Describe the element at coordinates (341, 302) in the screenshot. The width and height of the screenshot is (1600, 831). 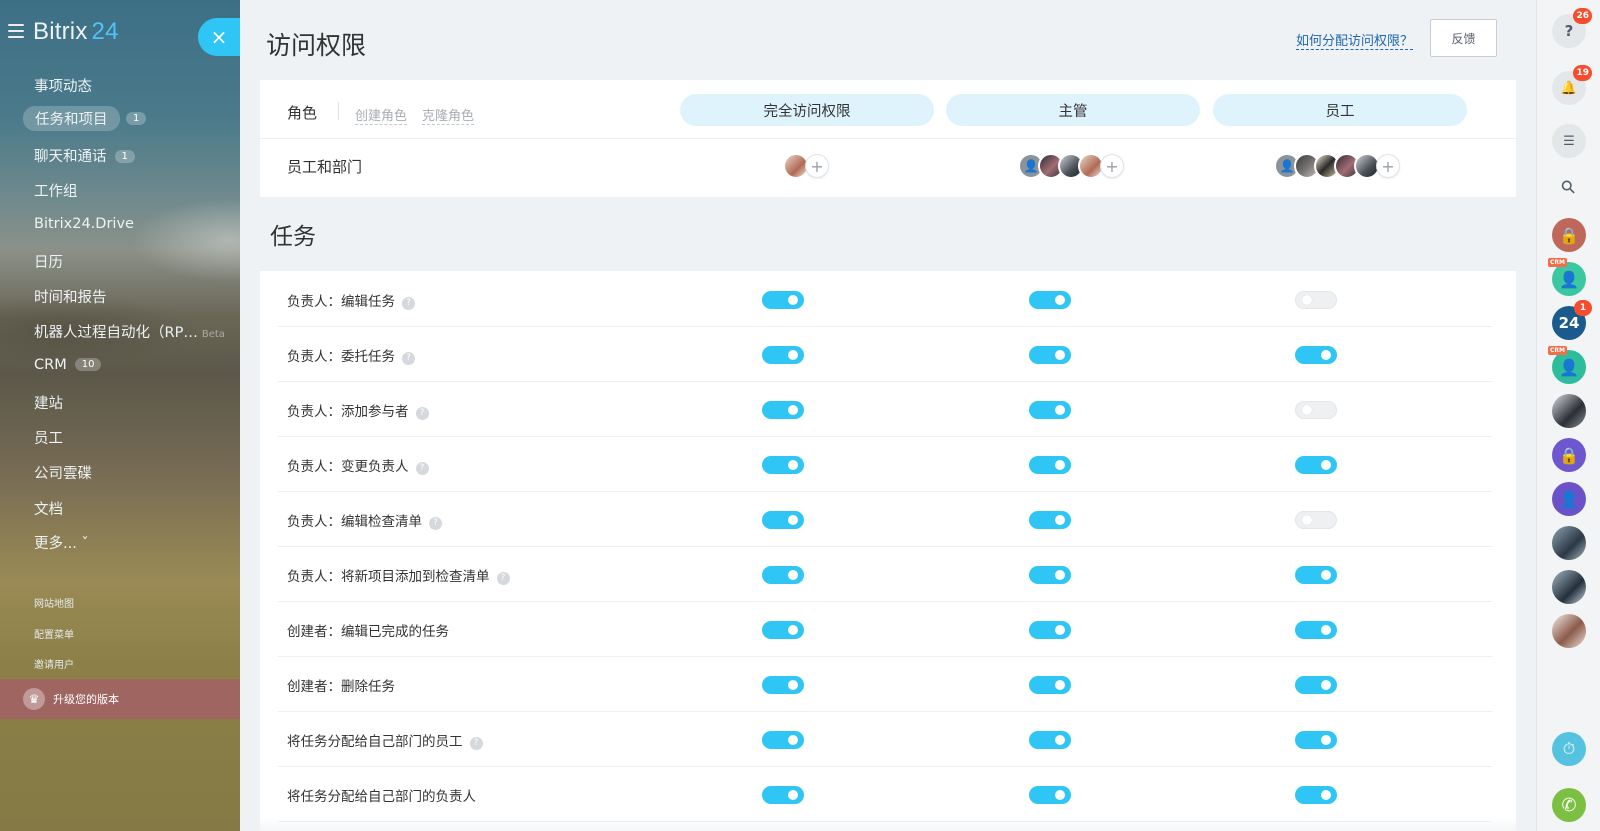
I see `permission-label-text: 负责人：编辑任务` at that location.